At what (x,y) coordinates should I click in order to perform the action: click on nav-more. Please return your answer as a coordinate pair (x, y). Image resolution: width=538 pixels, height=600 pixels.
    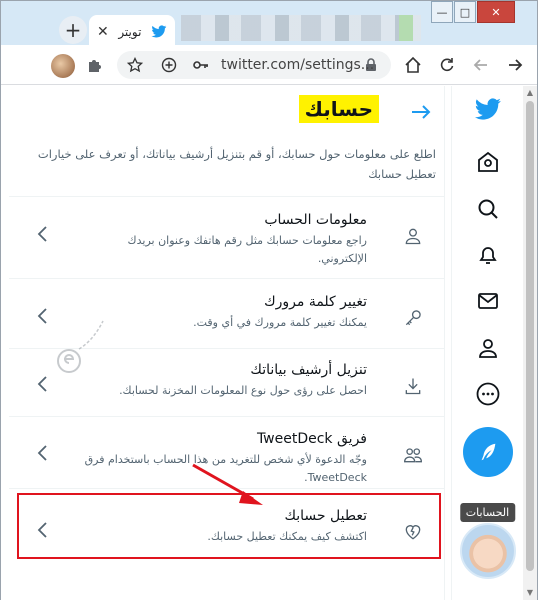
    Looking at the image, I should click on (488, 394).